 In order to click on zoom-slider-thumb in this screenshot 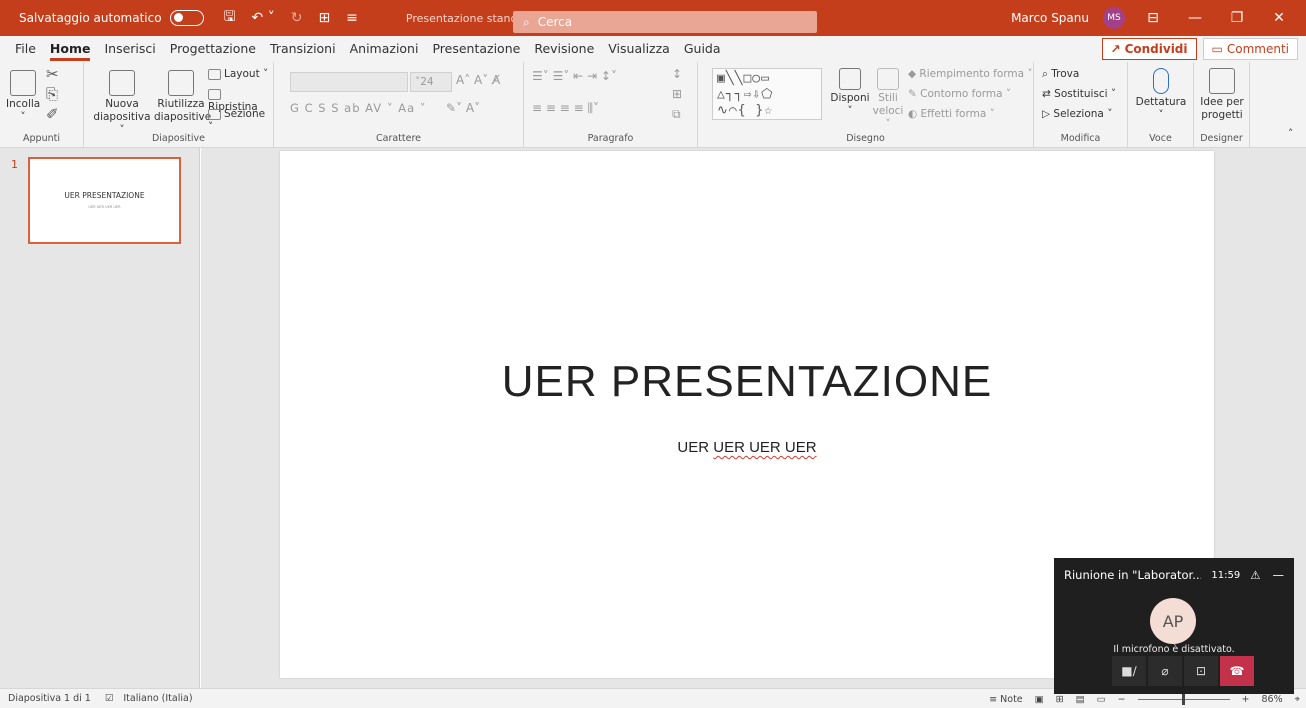, I will do `click(1183, 699)`.